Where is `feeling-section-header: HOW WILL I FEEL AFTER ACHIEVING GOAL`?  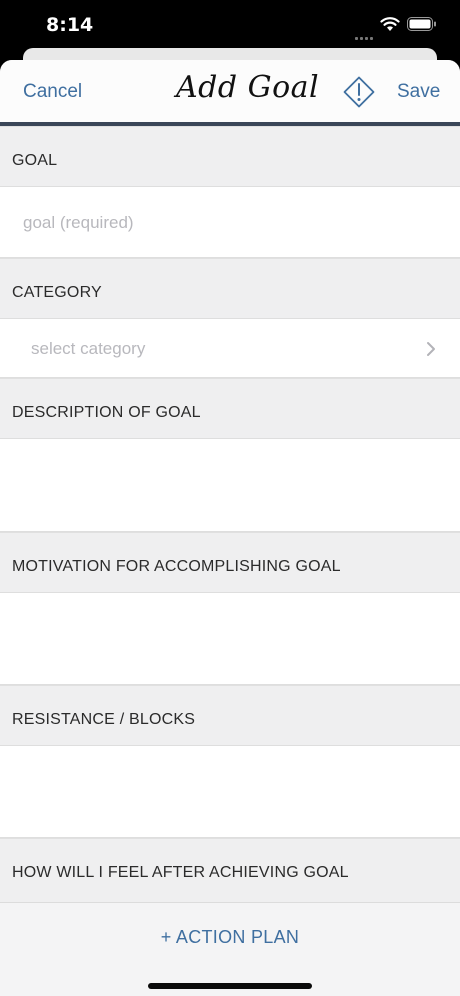 feeling-section-header: HOW WILL I FEEL AFTER ACHIEVING GOAL is located at coordinates (230, 868).